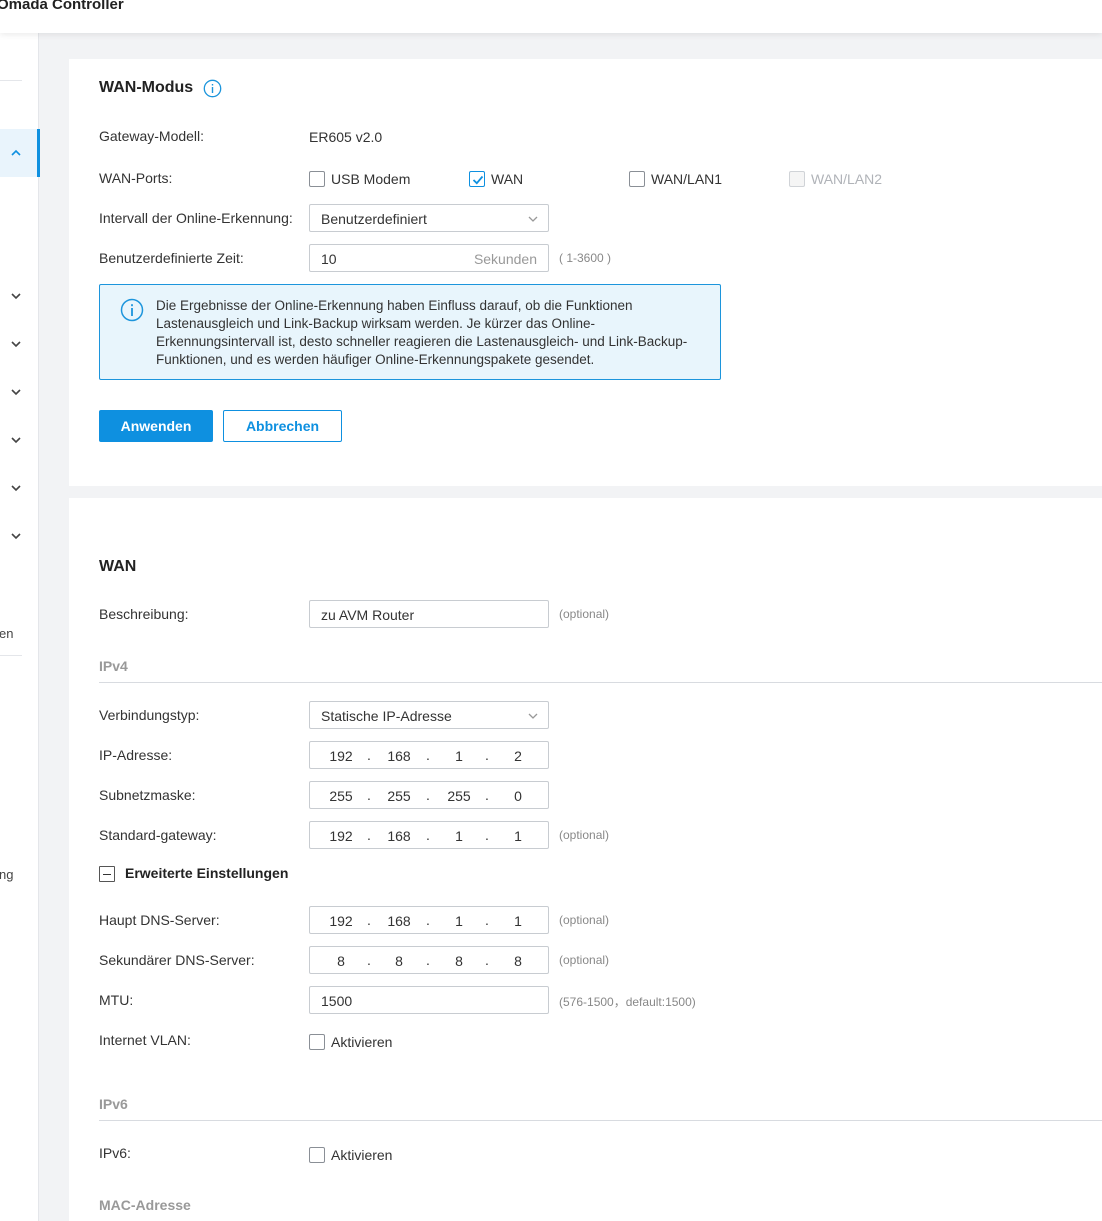 The height and width of the screenshot is (1221, 1102). I want to click on wan-lan1-checkbox, so click(637, 179).